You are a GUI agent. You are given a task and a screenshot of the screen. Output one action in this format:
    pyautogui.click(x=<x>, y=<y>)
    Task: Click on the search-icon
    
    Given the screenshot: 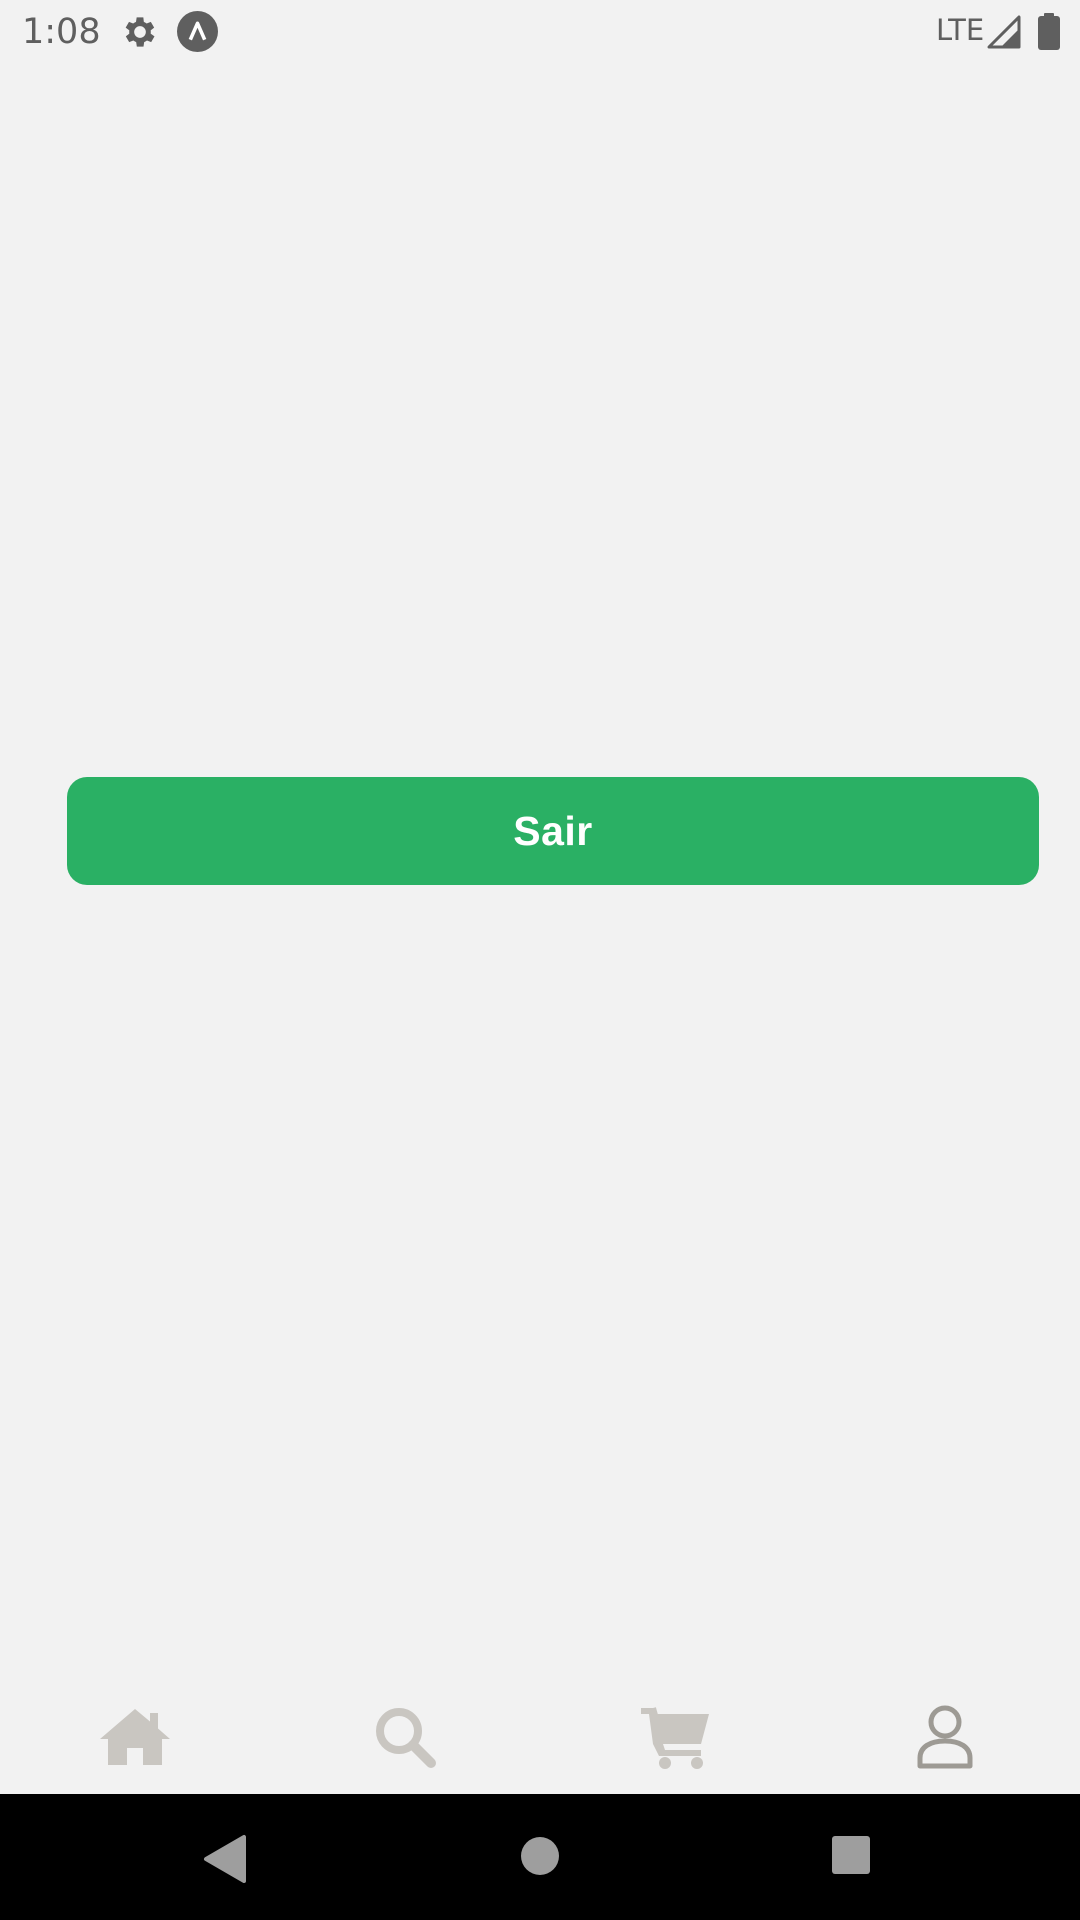 What is the action you would take?
    pyautogui.click(x=406, y=1738)
    